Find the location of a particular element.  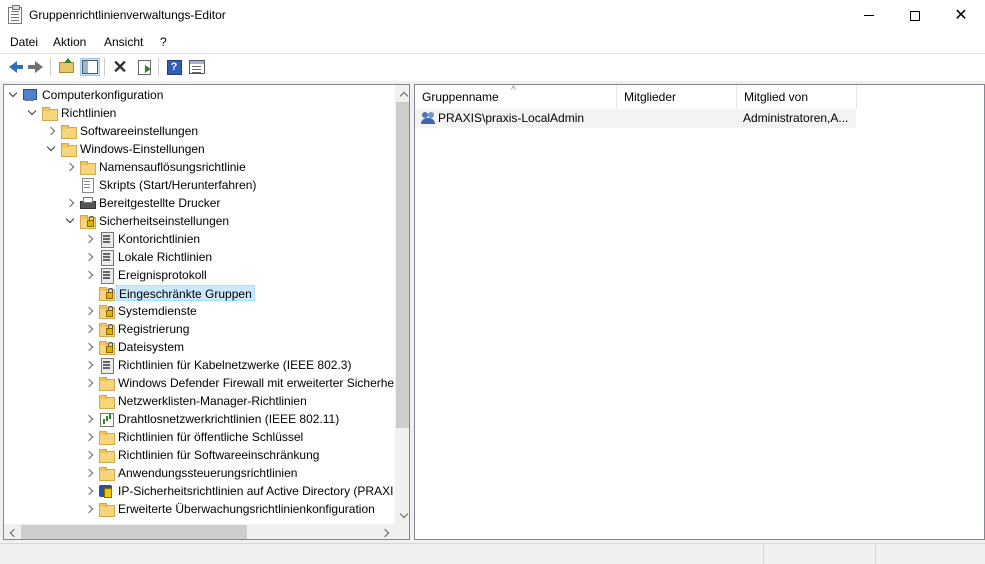

tree-item-label: Richtlinien für öffentliche Schlüssel is located at coordinates (211, 437).